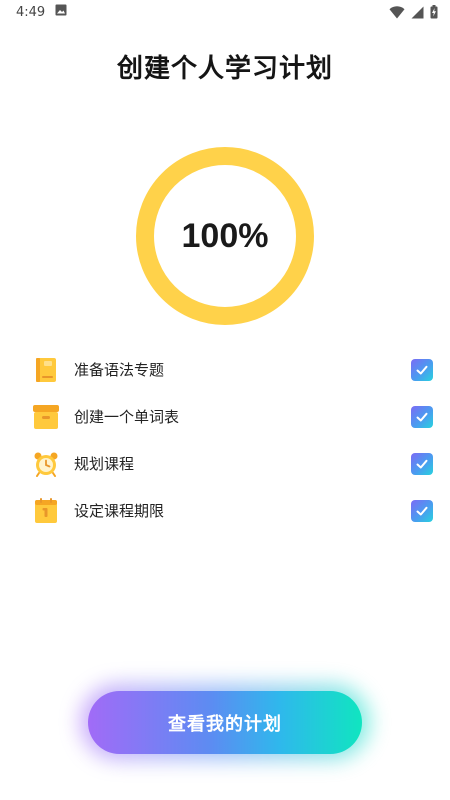 The image size is (450, 800). What do you see at coordinates (127, 417) in the screenshot?
I see `task-label: 创建一个单词表` at bounding box center [127, 417].